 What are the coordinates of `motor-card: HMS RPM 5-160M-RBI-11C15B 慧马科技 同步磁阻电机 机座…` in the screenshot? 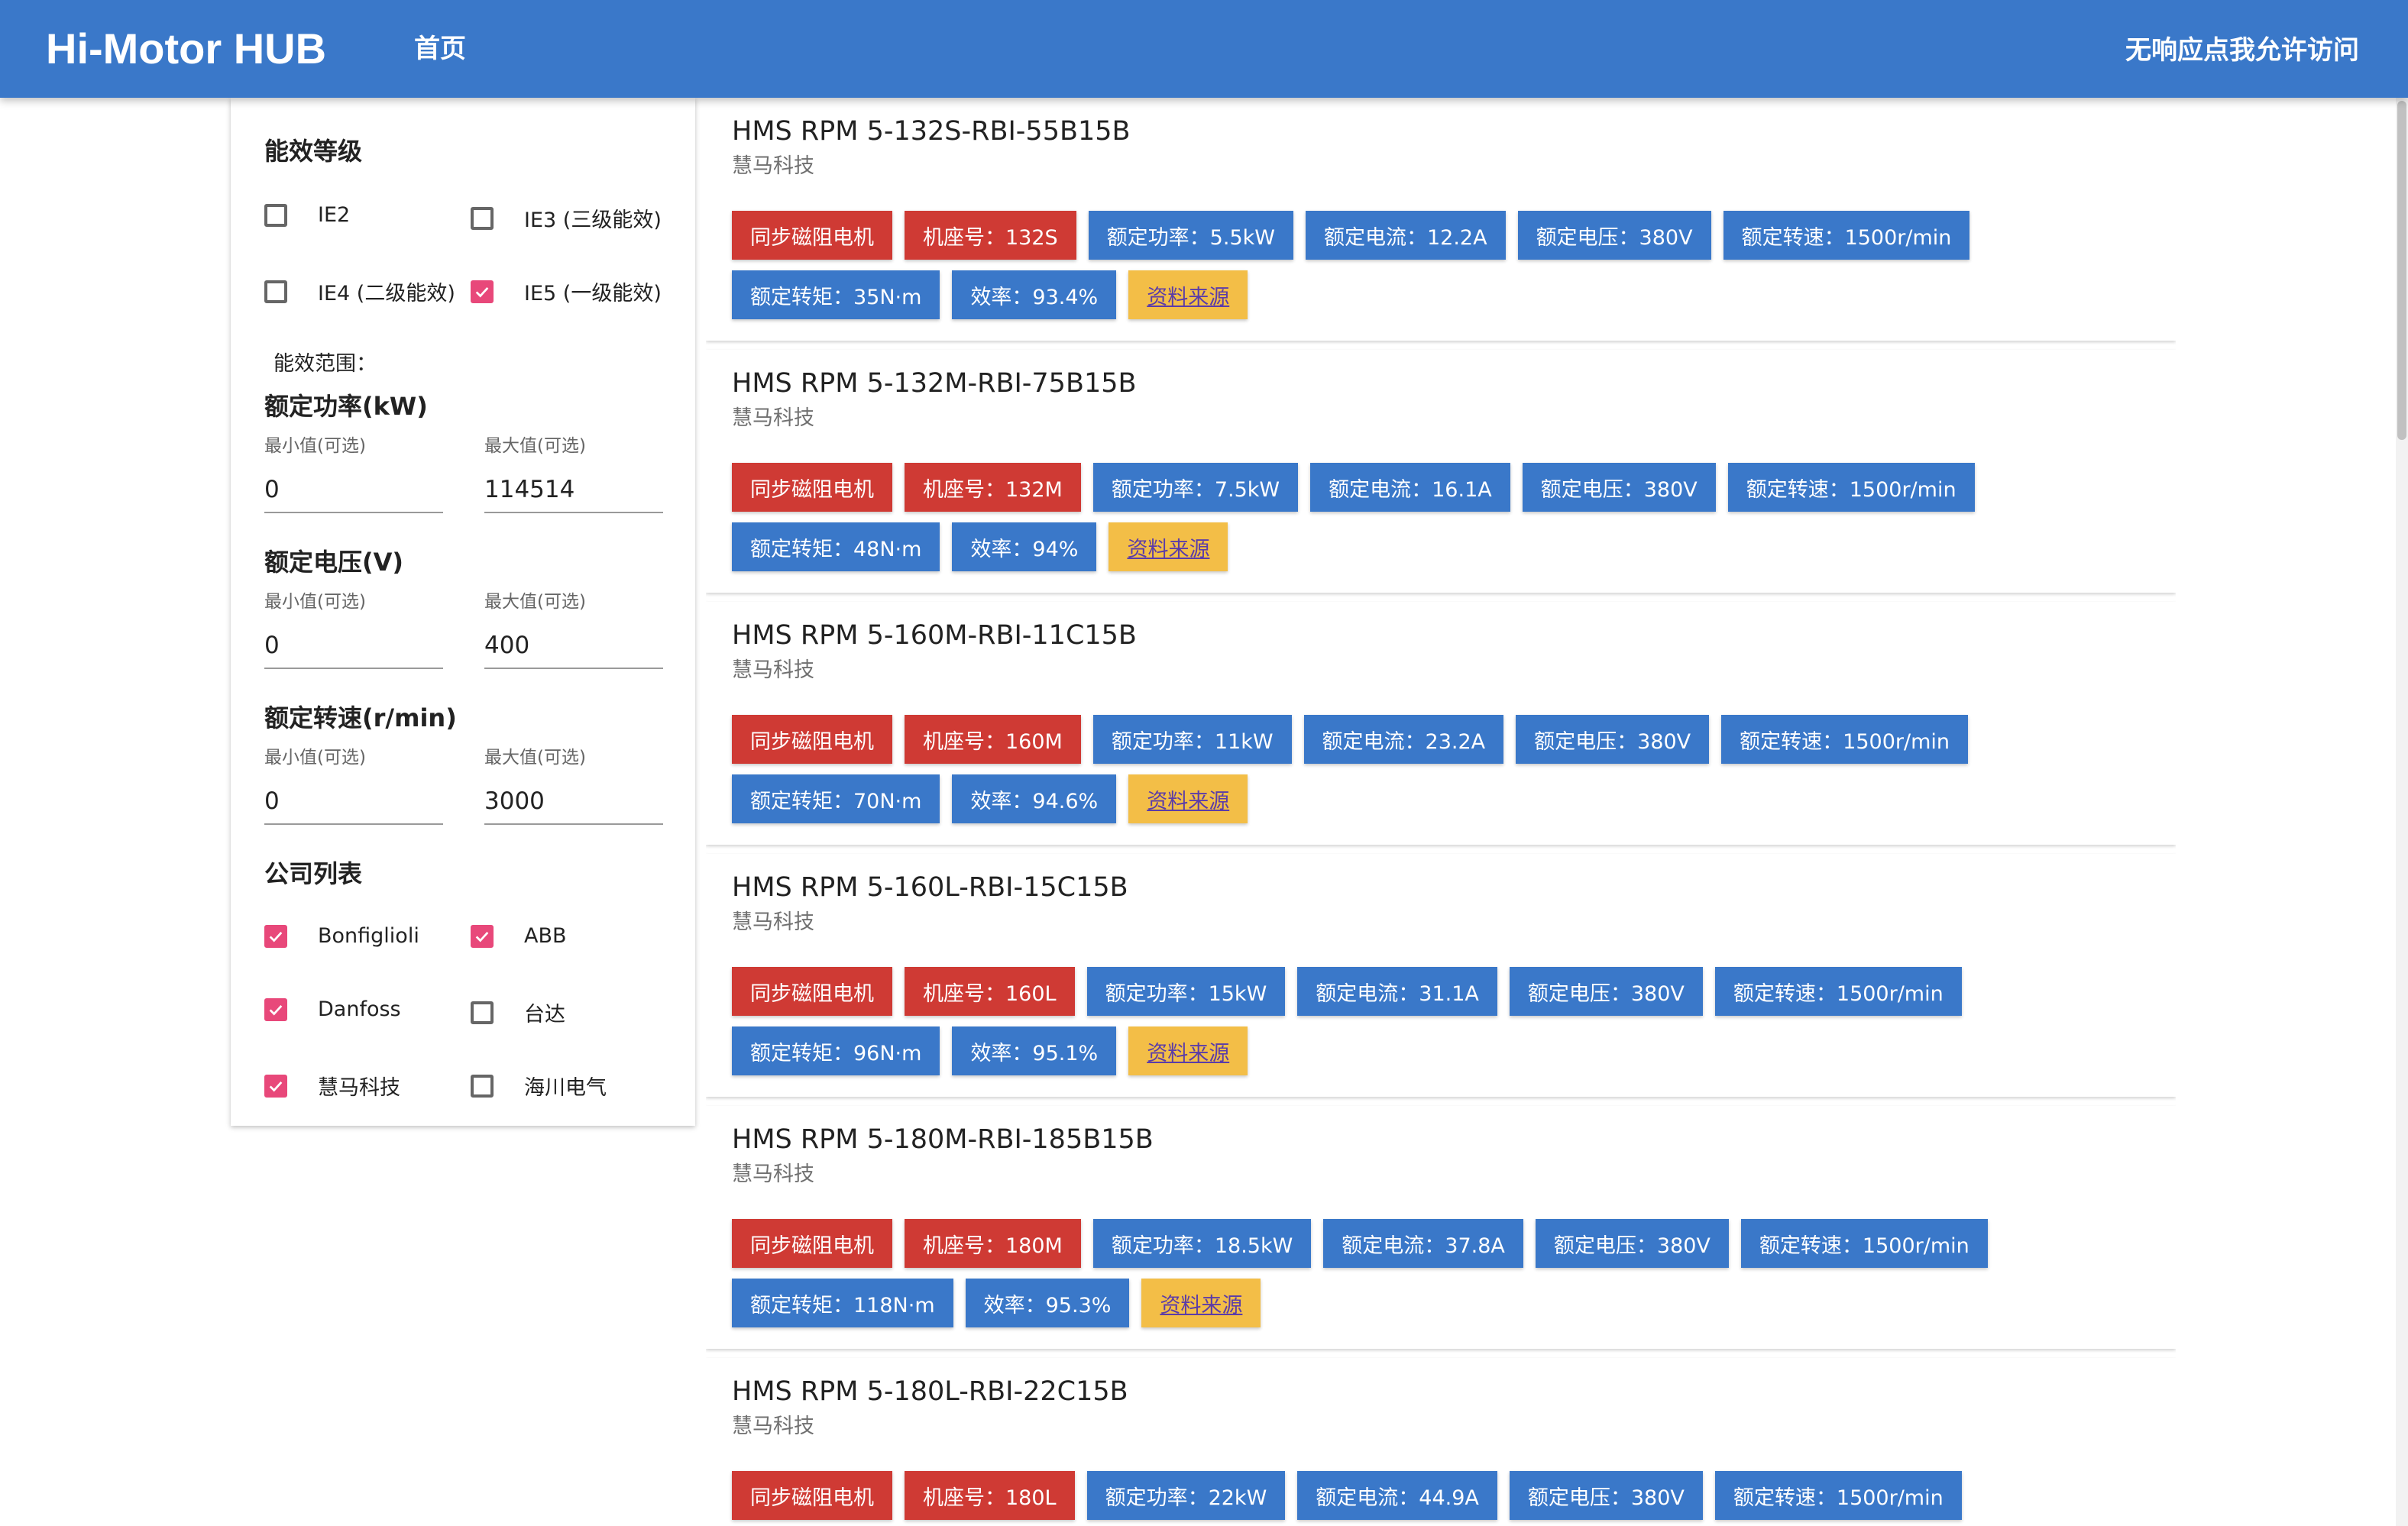 It's located at (1441, 724).